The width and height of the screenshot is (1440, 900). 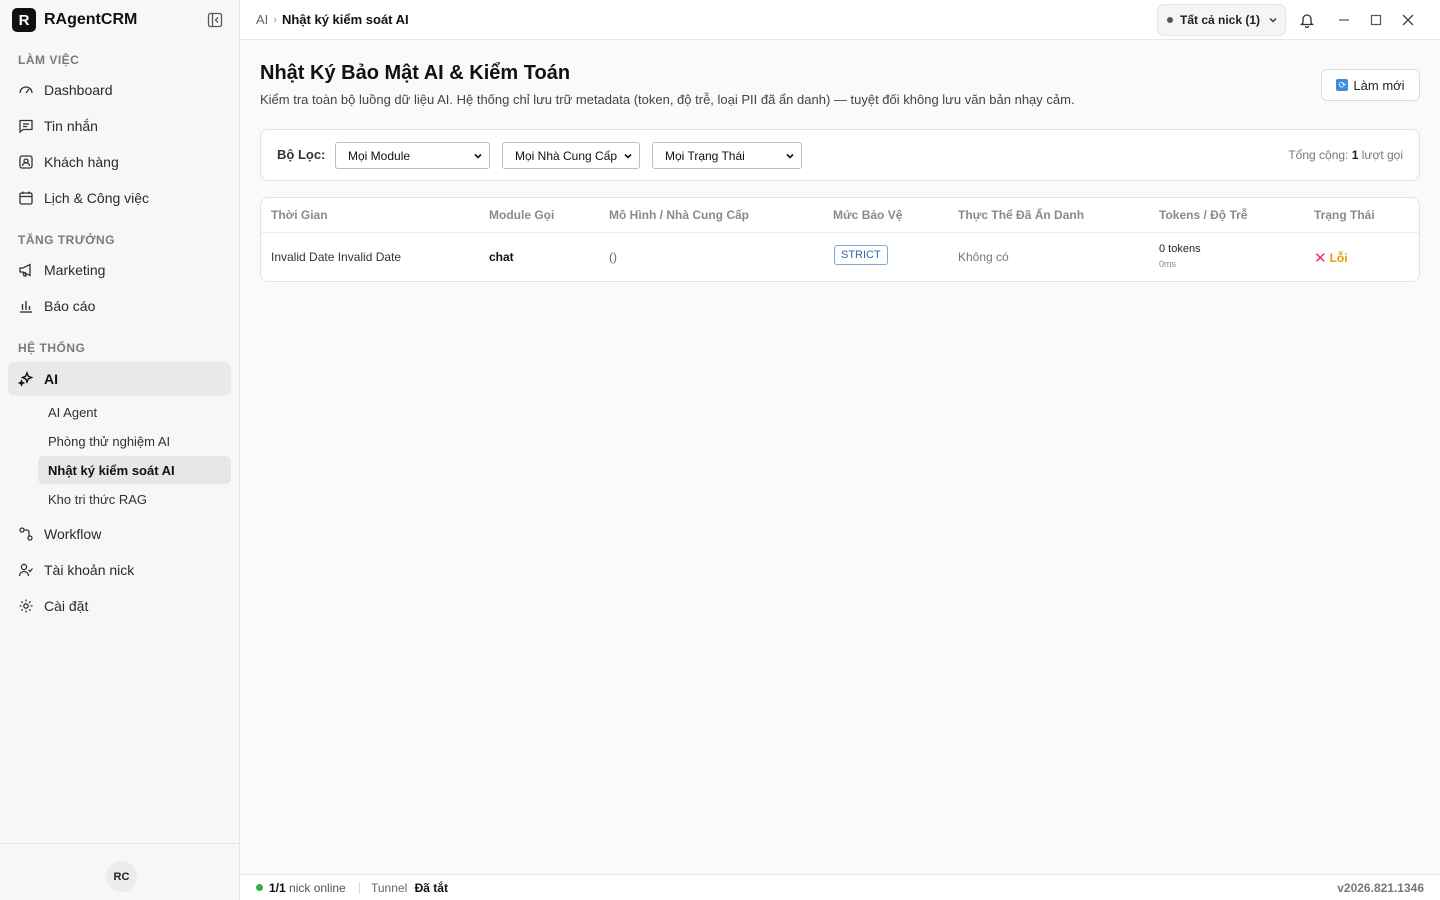 I want to click on filter-label: Bộ Lọc:, so click(x=301, y=154).